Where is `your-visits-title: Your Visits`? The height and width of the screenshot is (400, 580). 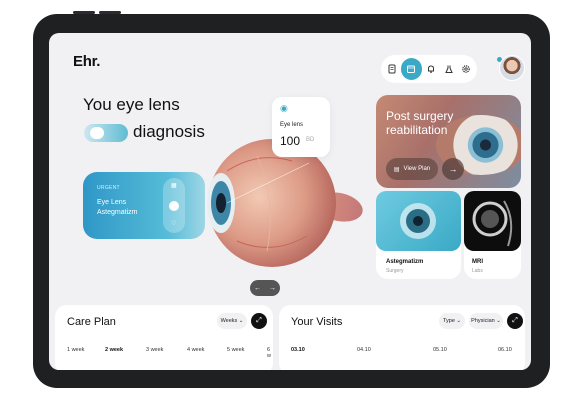 your-visits-title: Your Visits is located at coordinates (317, 322).